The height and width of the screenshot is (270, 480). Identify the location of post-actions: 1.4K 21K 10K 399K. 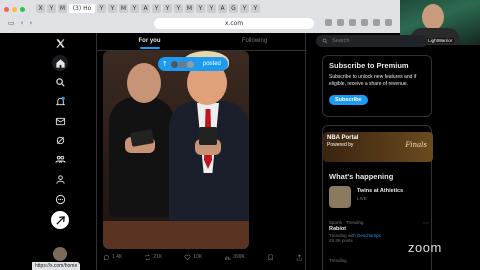
(203, 257).